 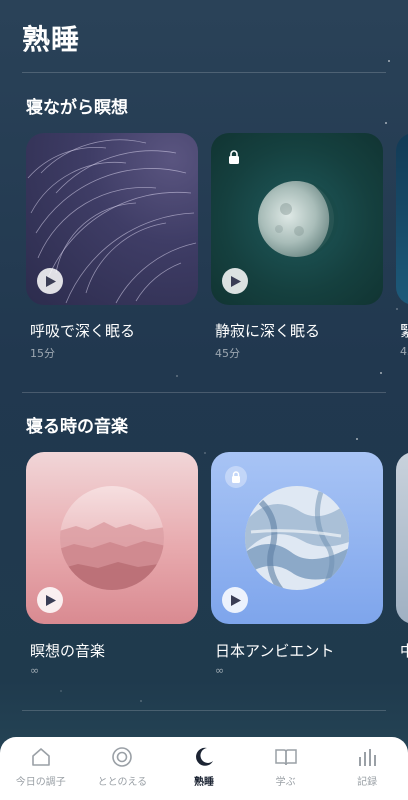 I want to click on card-silence-sleep, so click(x=297, y=219).